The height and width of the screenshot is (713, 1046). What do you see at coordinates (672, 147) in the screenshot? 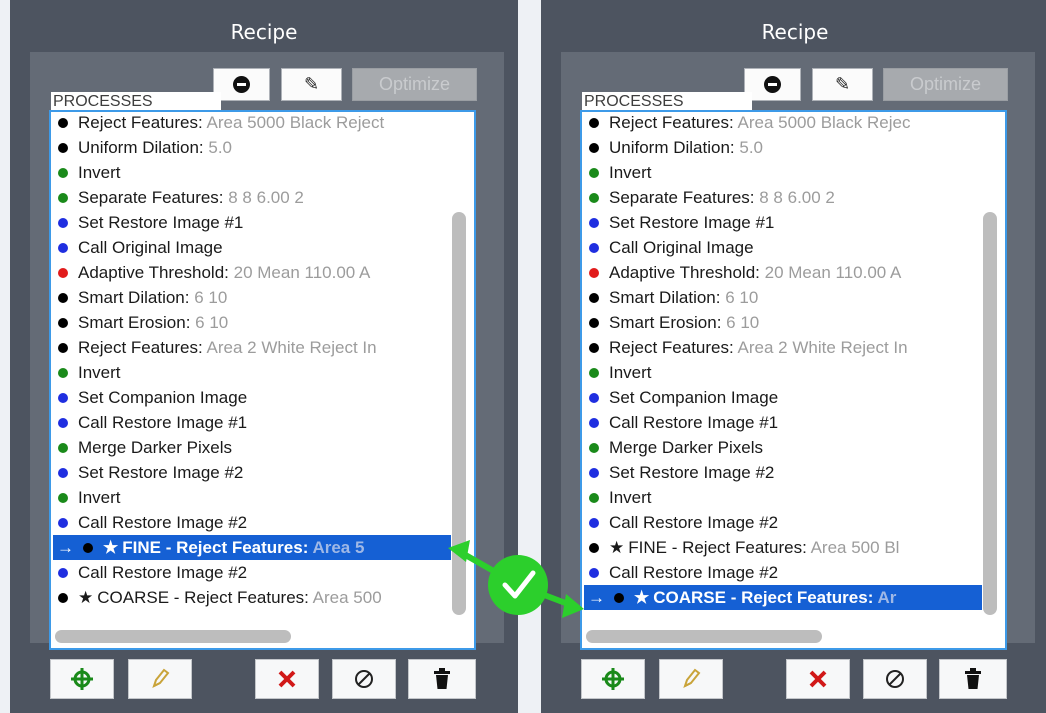
I see `process-name: Uniform Dilation:` at bounding box center [672, 147].